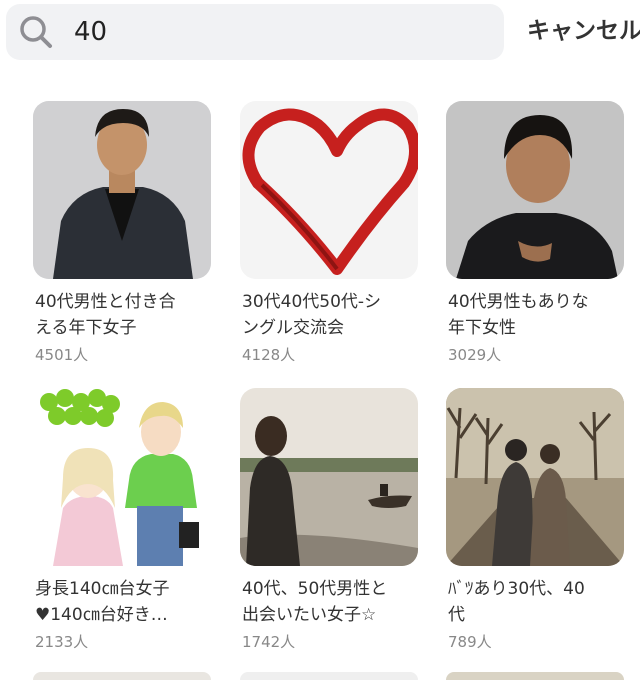 This screenshot has height=680, width=640. What do you see at coordinates (470, 642) in the screenshot?
I see `member-count: 789人` at bounding box center [470, 642].